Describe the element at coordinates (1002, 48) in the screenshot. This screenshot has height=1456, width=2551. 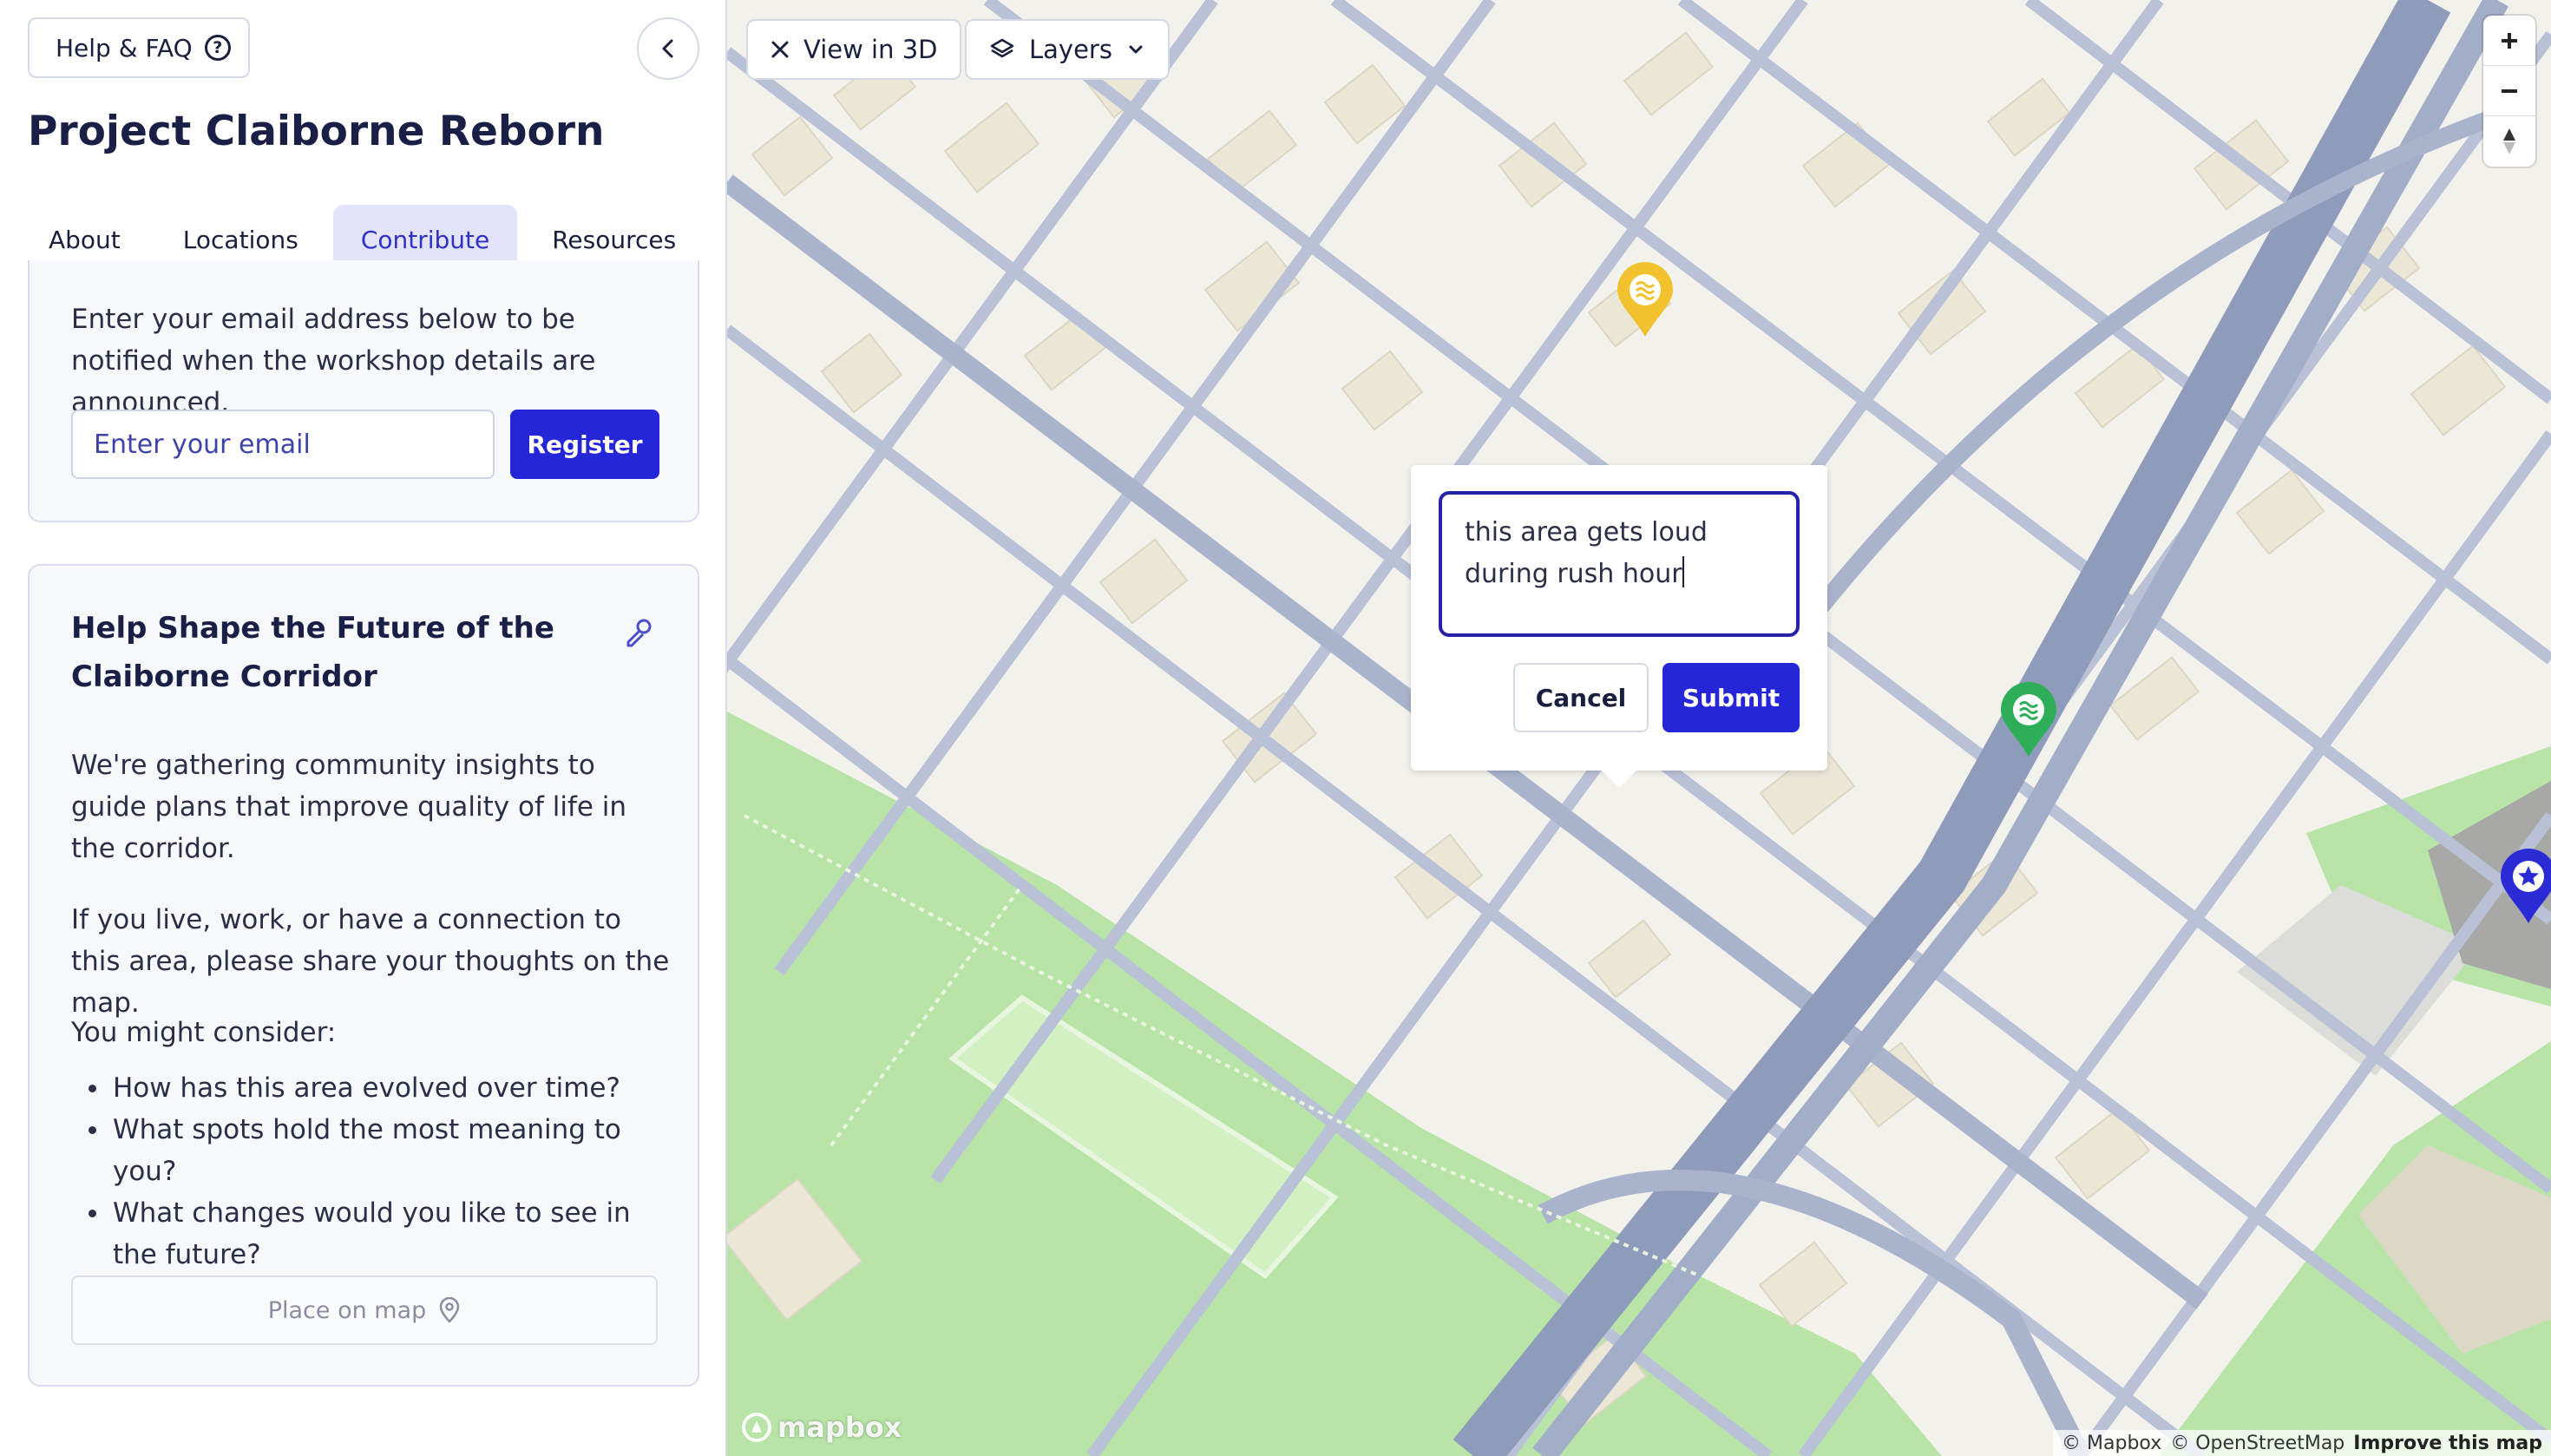
I see `layers-icon` at that location.